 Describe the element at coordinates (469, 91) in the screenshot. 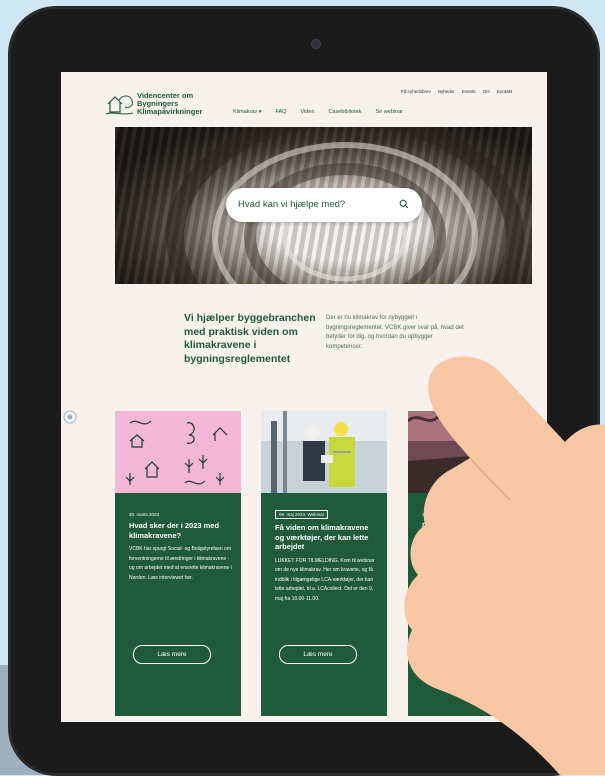

I see `top-link-events: Events` at that location.